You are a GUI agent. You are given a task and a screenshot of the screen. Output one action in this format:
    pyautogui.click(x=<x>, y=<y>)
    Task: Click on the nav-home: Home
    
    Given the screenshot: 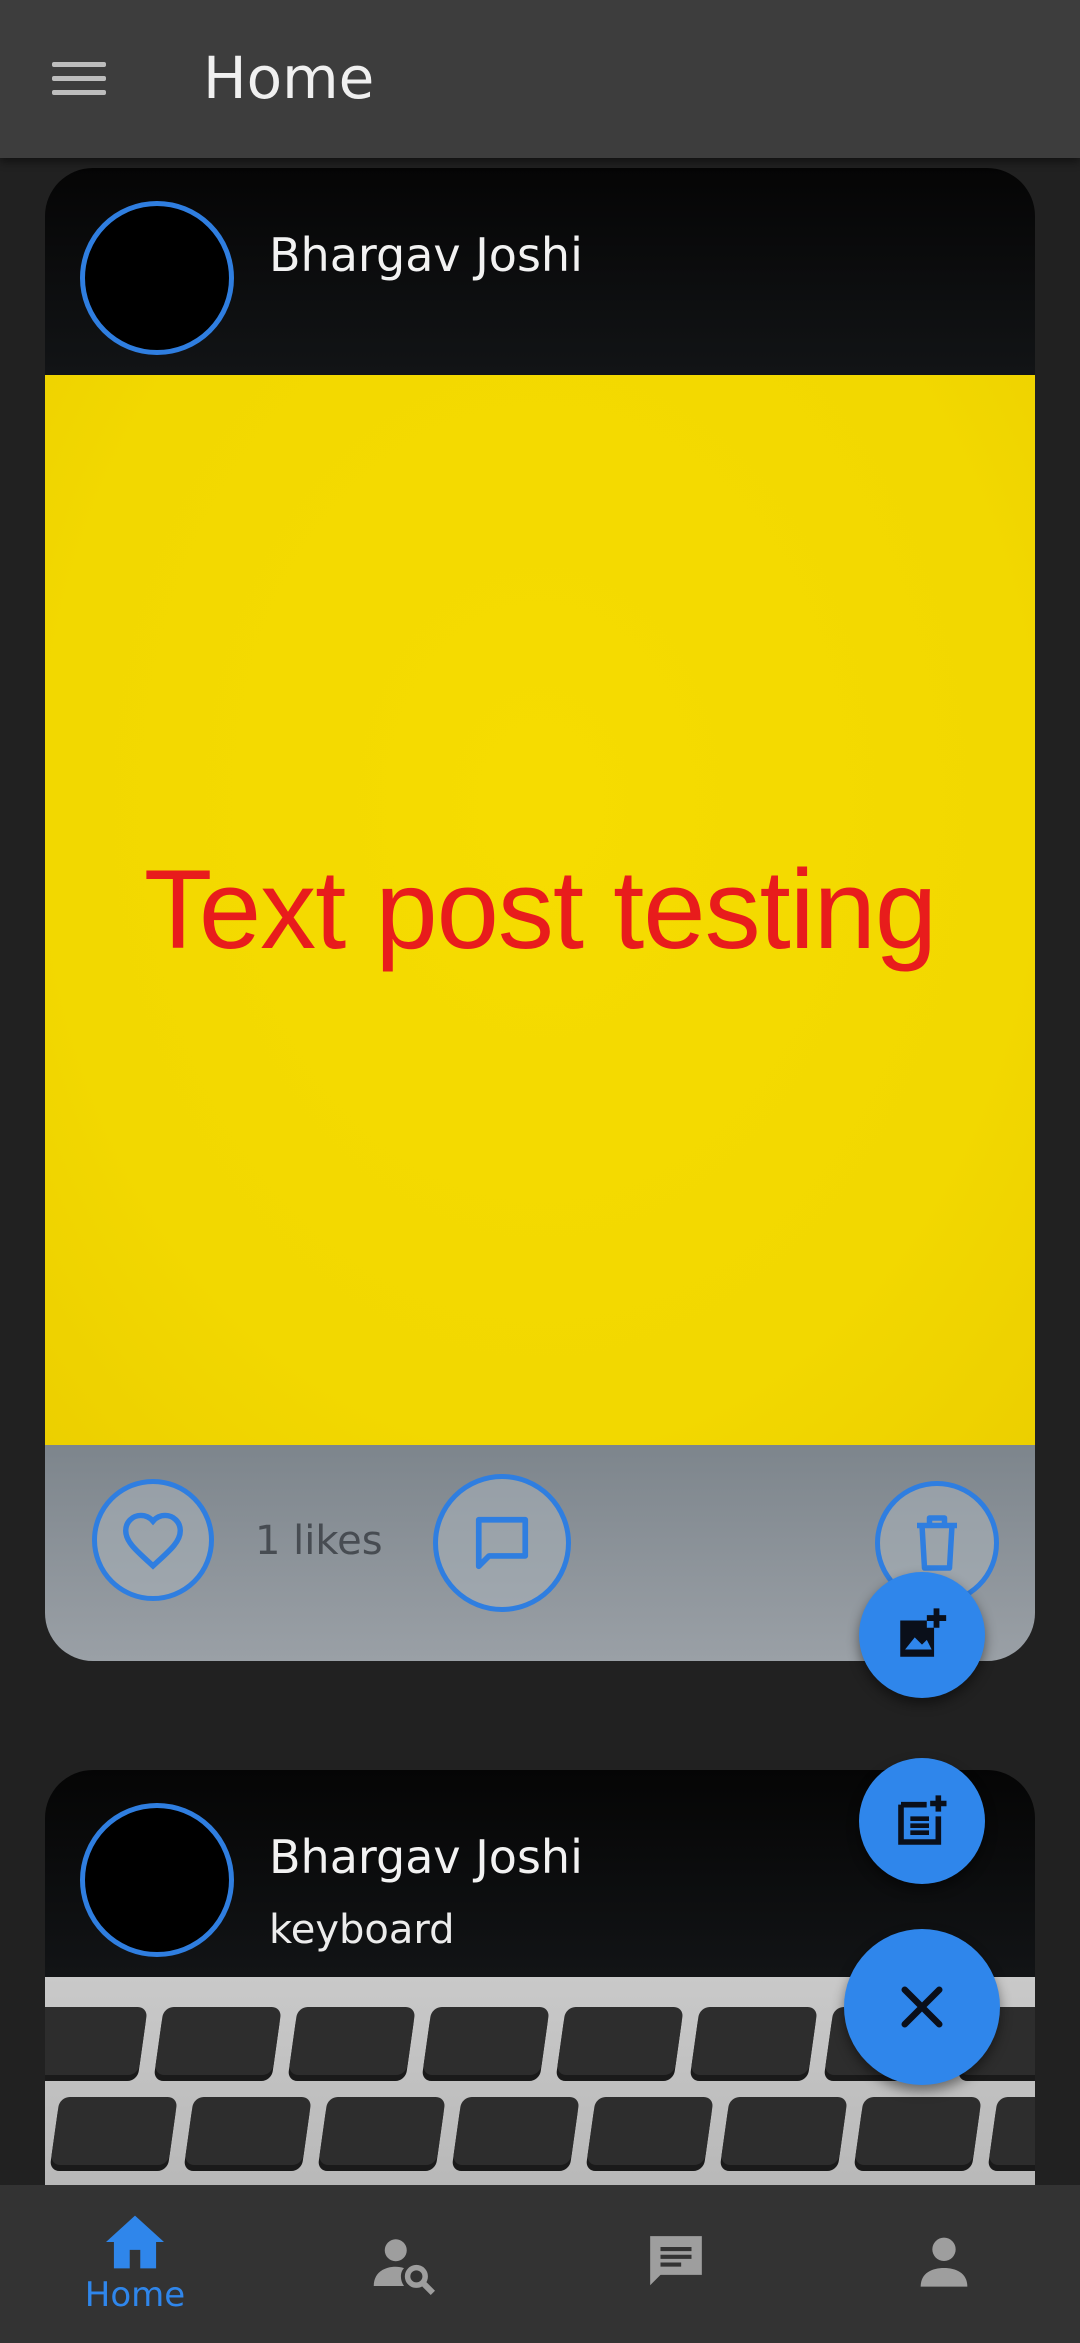 What is the action you would take?
    pyautogui.click(x=135, y=2264)
    